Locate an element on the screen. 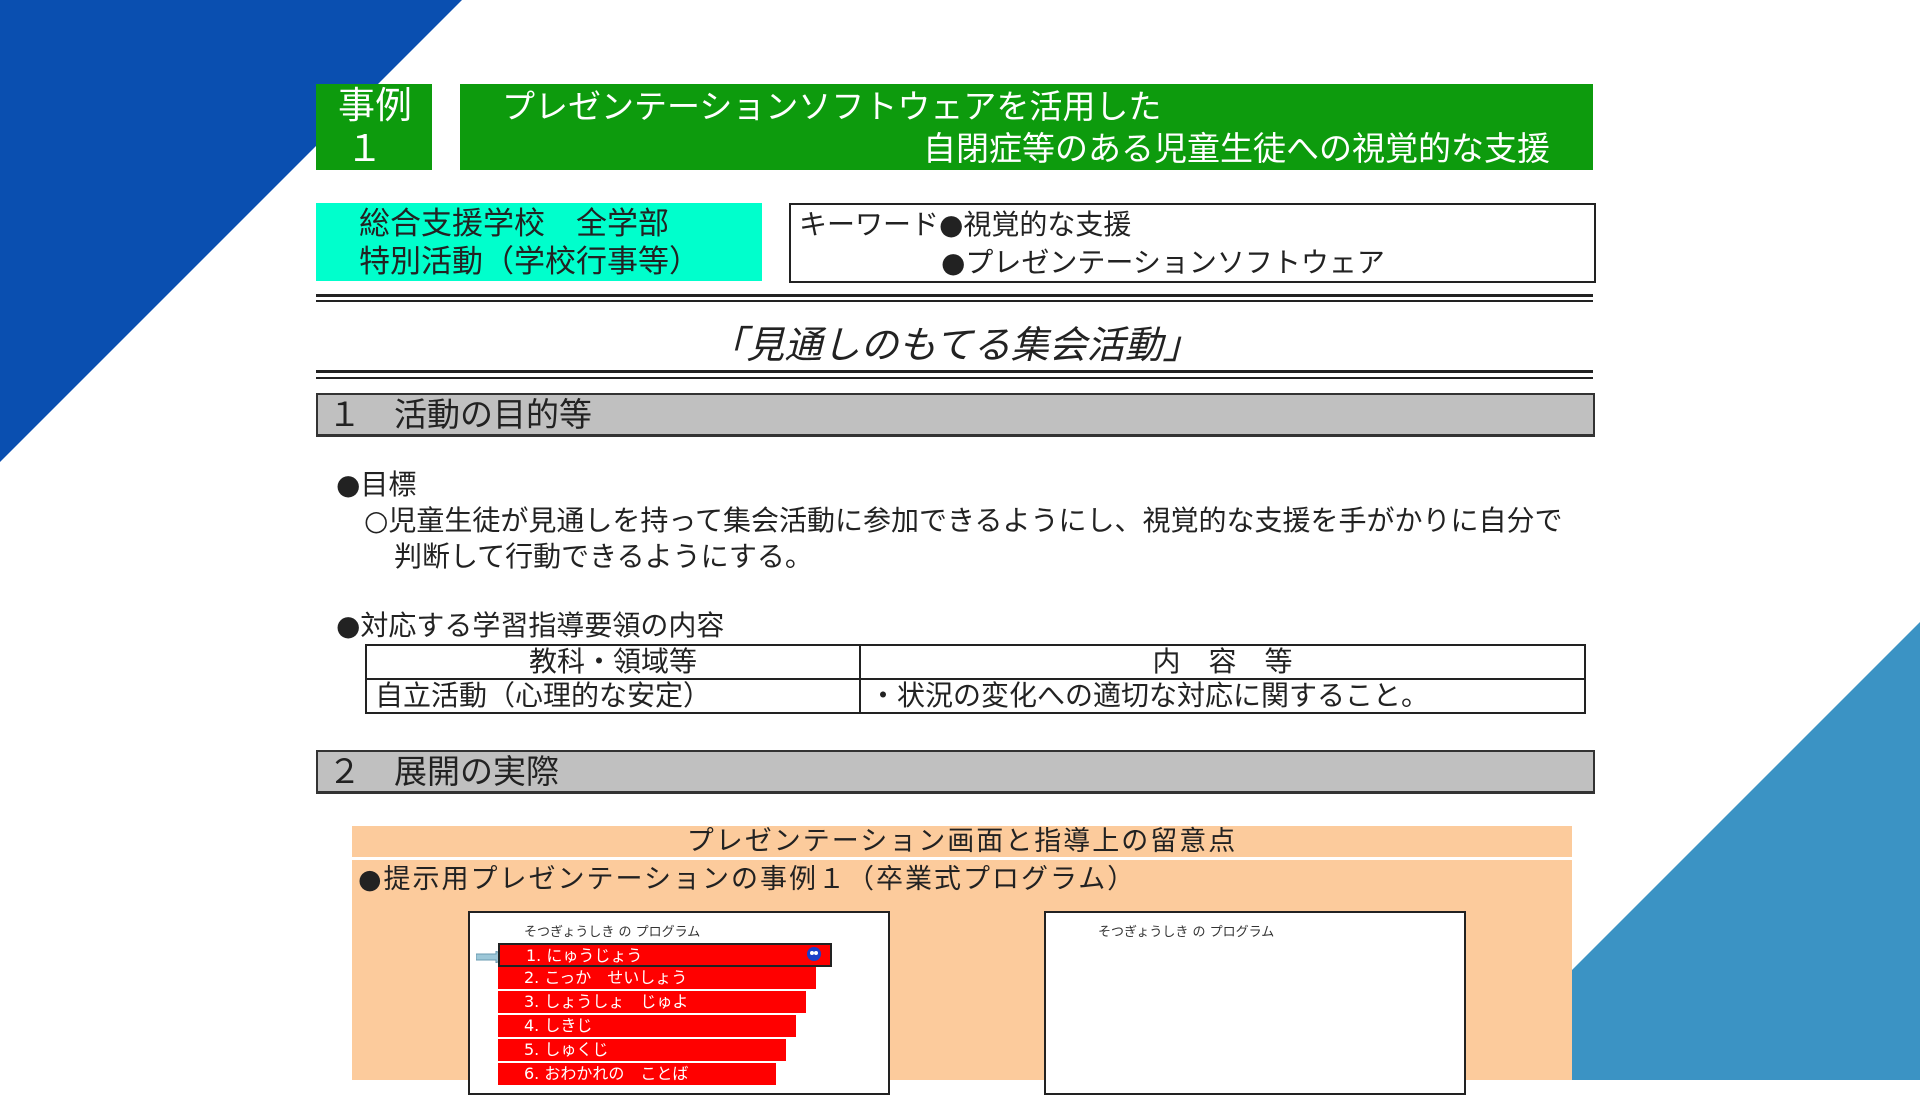 This screenshot has width=1920, height=1095. document-title: 「見通しのもてる集会活動」 is located at coordinates (954, 345).